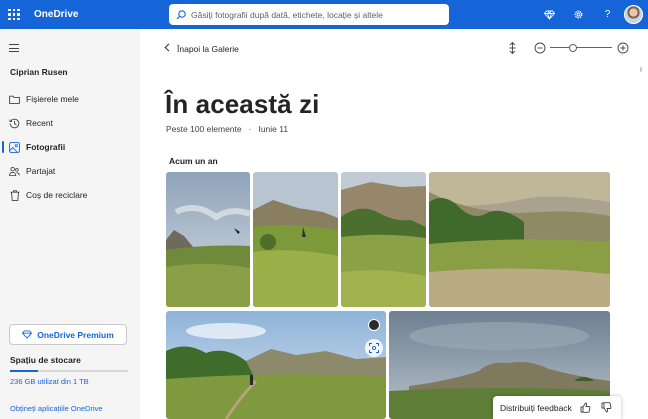 This screenshot has width=648, height=419. What do you see at coordinates (52, 99) in the screenshot?
I see `sidebar-item-label: Fișierele mele` at bounding box center [52, 99].